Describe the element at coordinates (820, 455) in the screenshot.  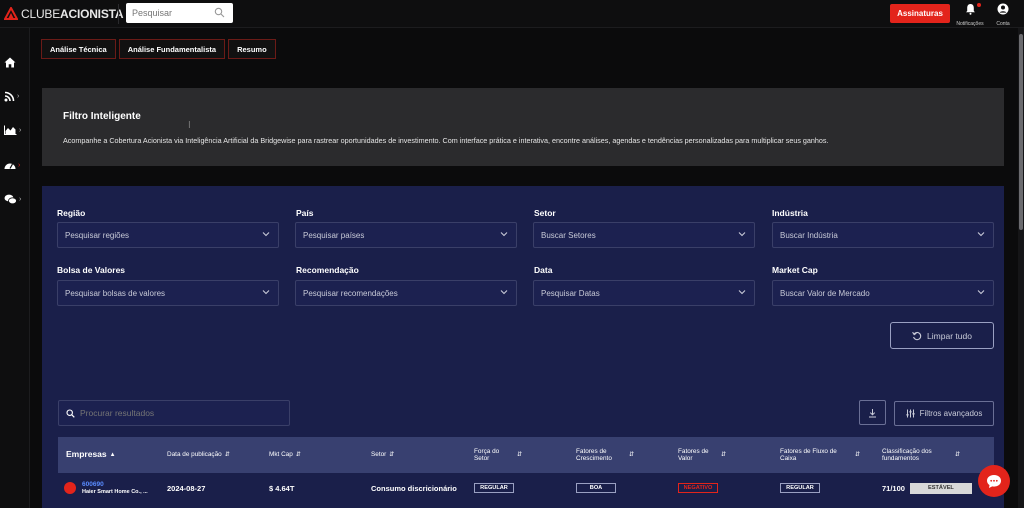
I see `column-header-cash-flow: Fatores de Fluxo de Caixa ⇵` at that location.